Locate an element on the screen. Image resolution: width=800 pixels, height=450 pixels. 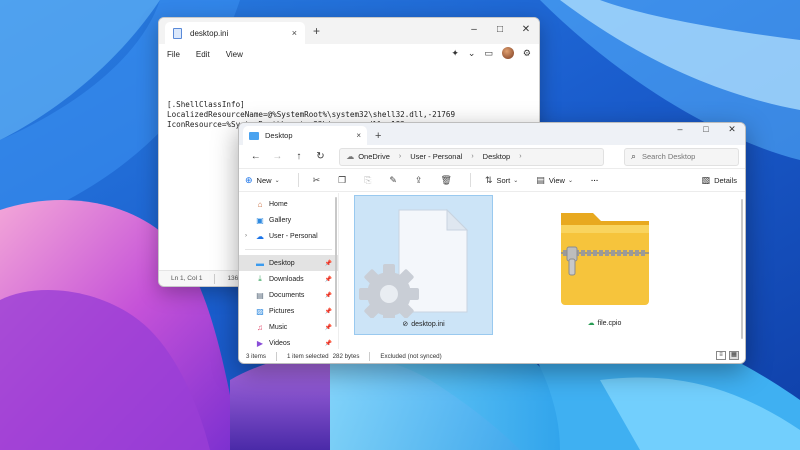
sort-button: ⇅ Sort ⌄ is located at coordinates (503, 180).